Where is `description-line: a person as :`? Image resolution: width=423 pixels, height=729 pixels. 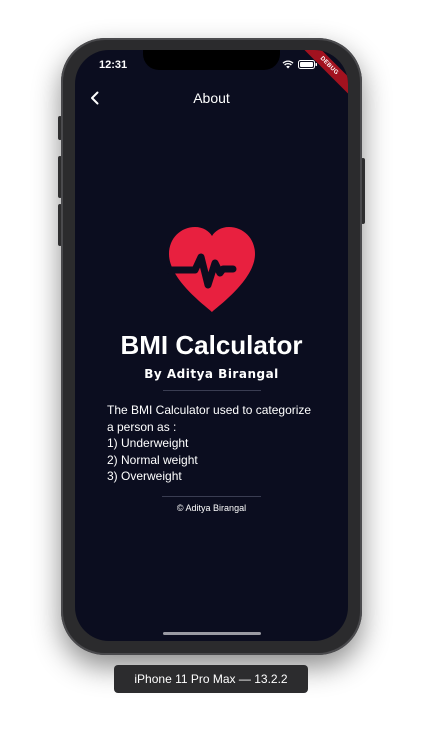
description-line: a person as : is located at coordinates (142, 426).